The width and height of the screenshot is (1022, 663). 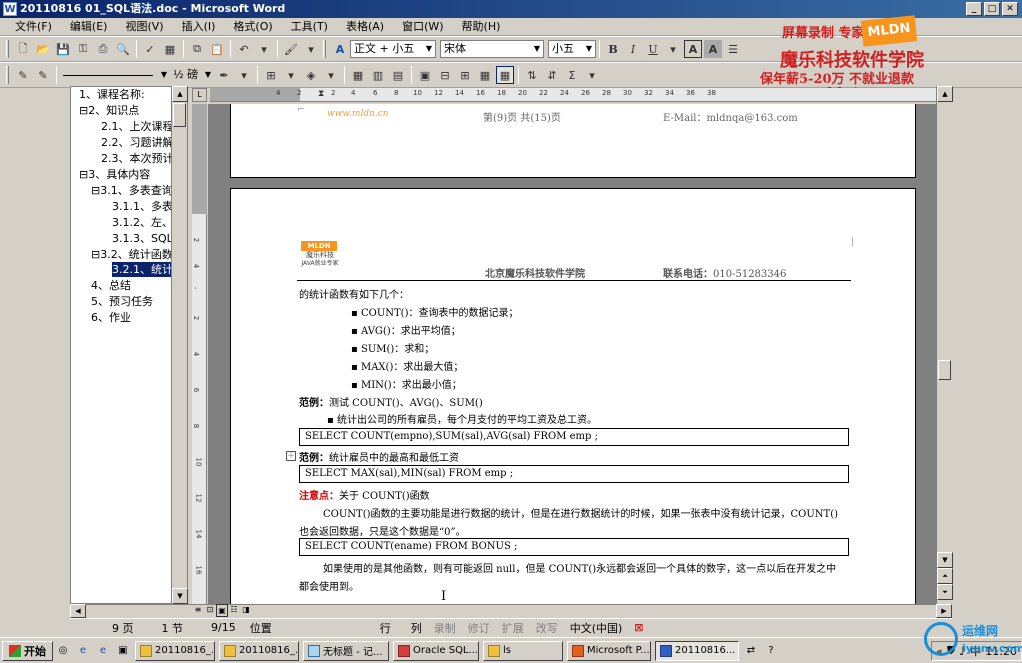 What do you see at coordinates (111, 285) in the screenshot?
I see `nav-item-summary: 4、总结` at bounding box center [111, 285].